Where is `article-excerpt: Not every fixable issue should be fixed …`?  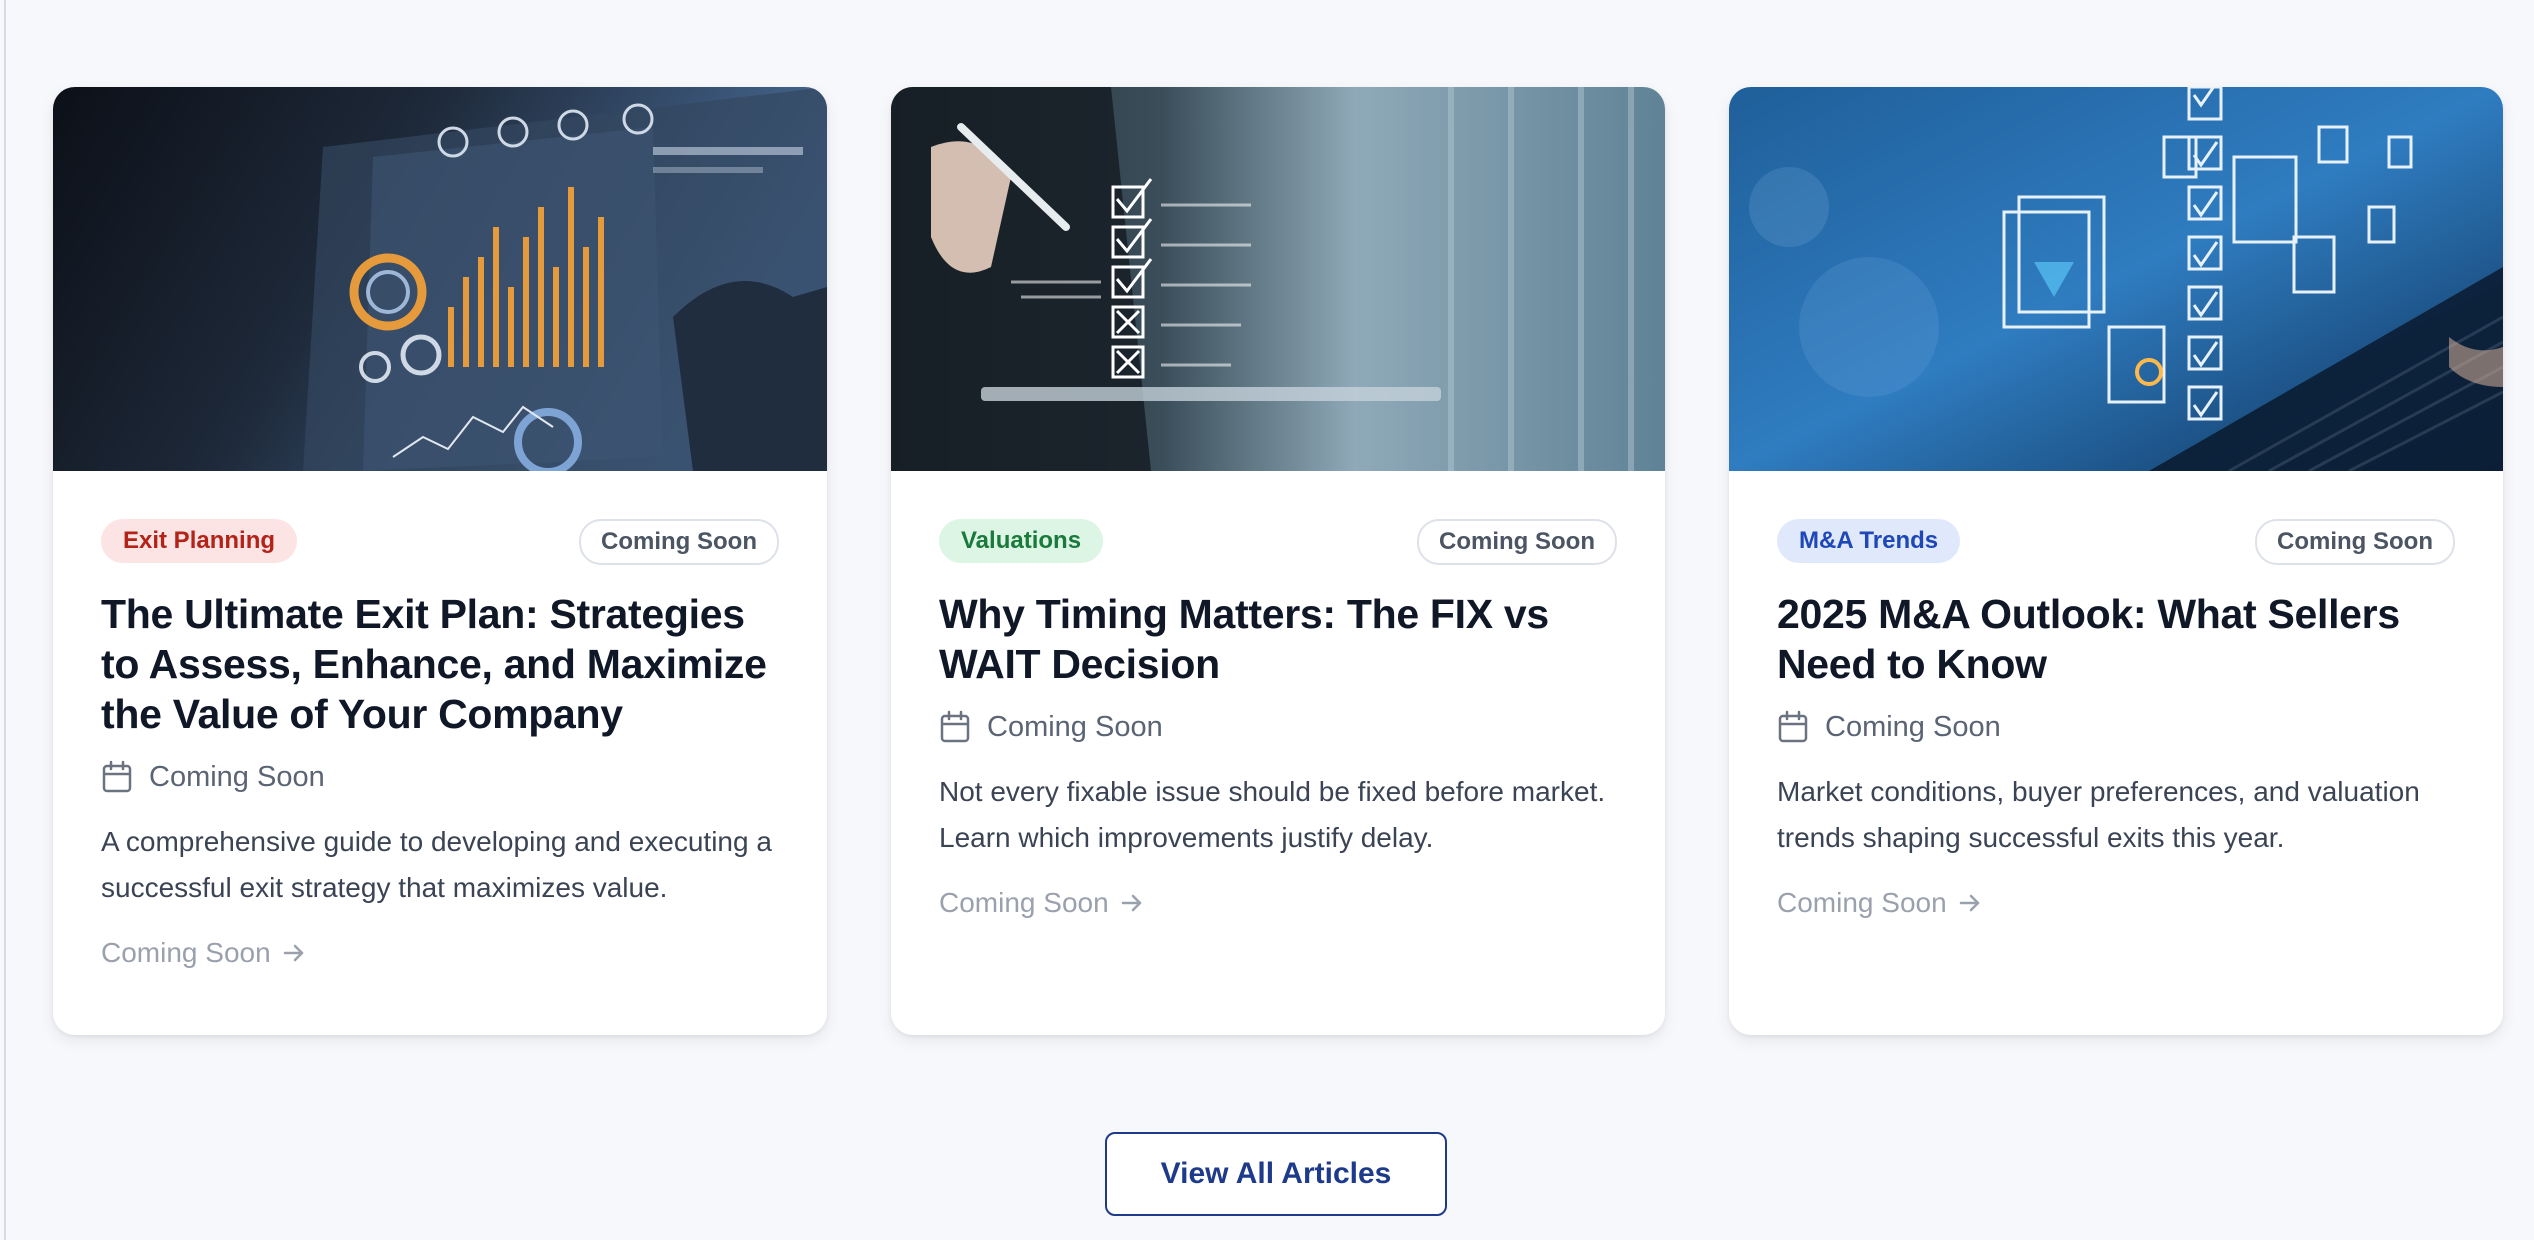 article-excerpt: Not every fixable issue should be fixed … is located at coordinates (1272, 814).